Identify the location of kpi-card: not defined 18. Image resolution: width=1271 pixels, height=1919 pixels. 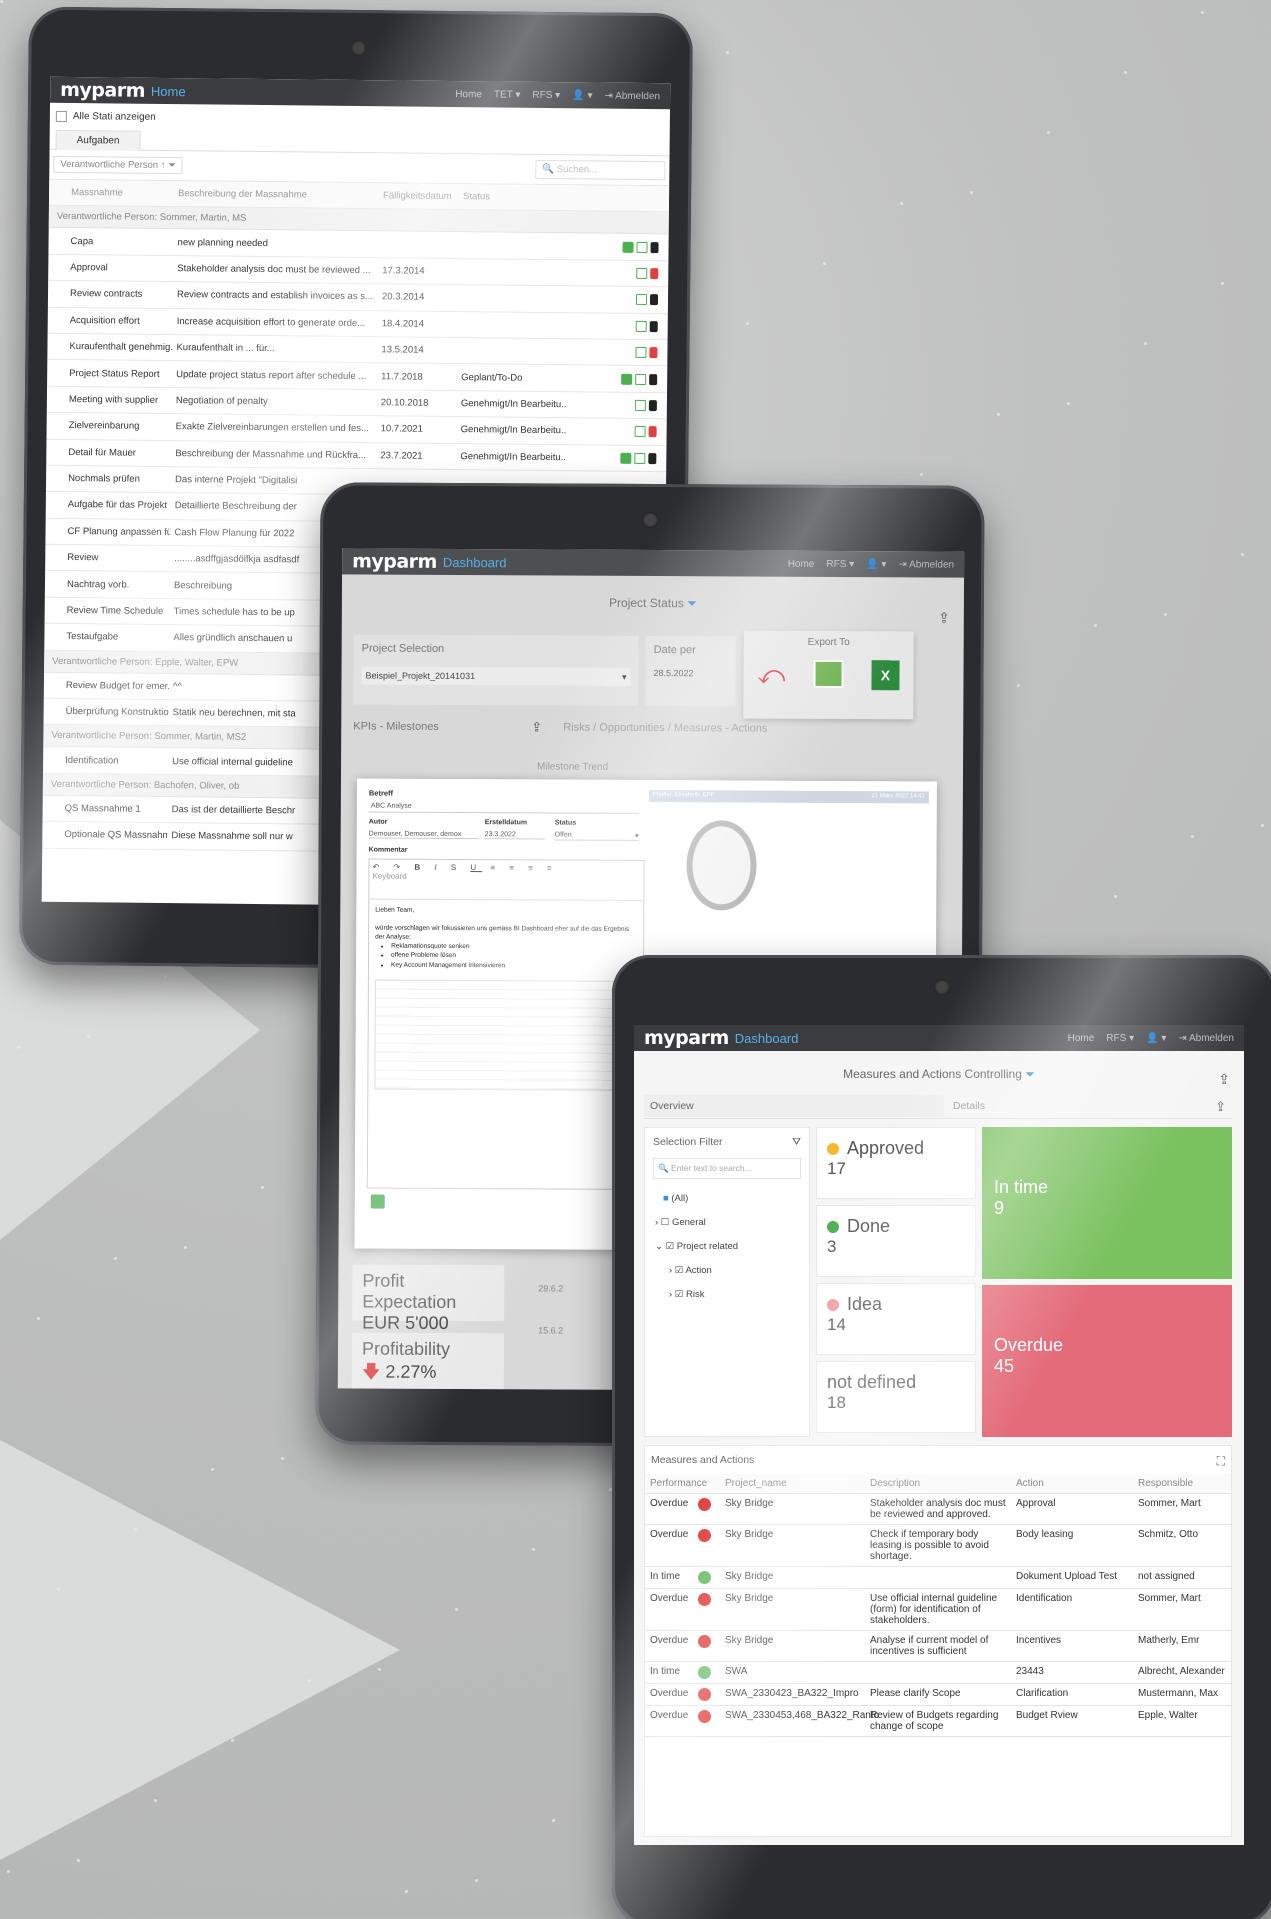
(896, 1397).